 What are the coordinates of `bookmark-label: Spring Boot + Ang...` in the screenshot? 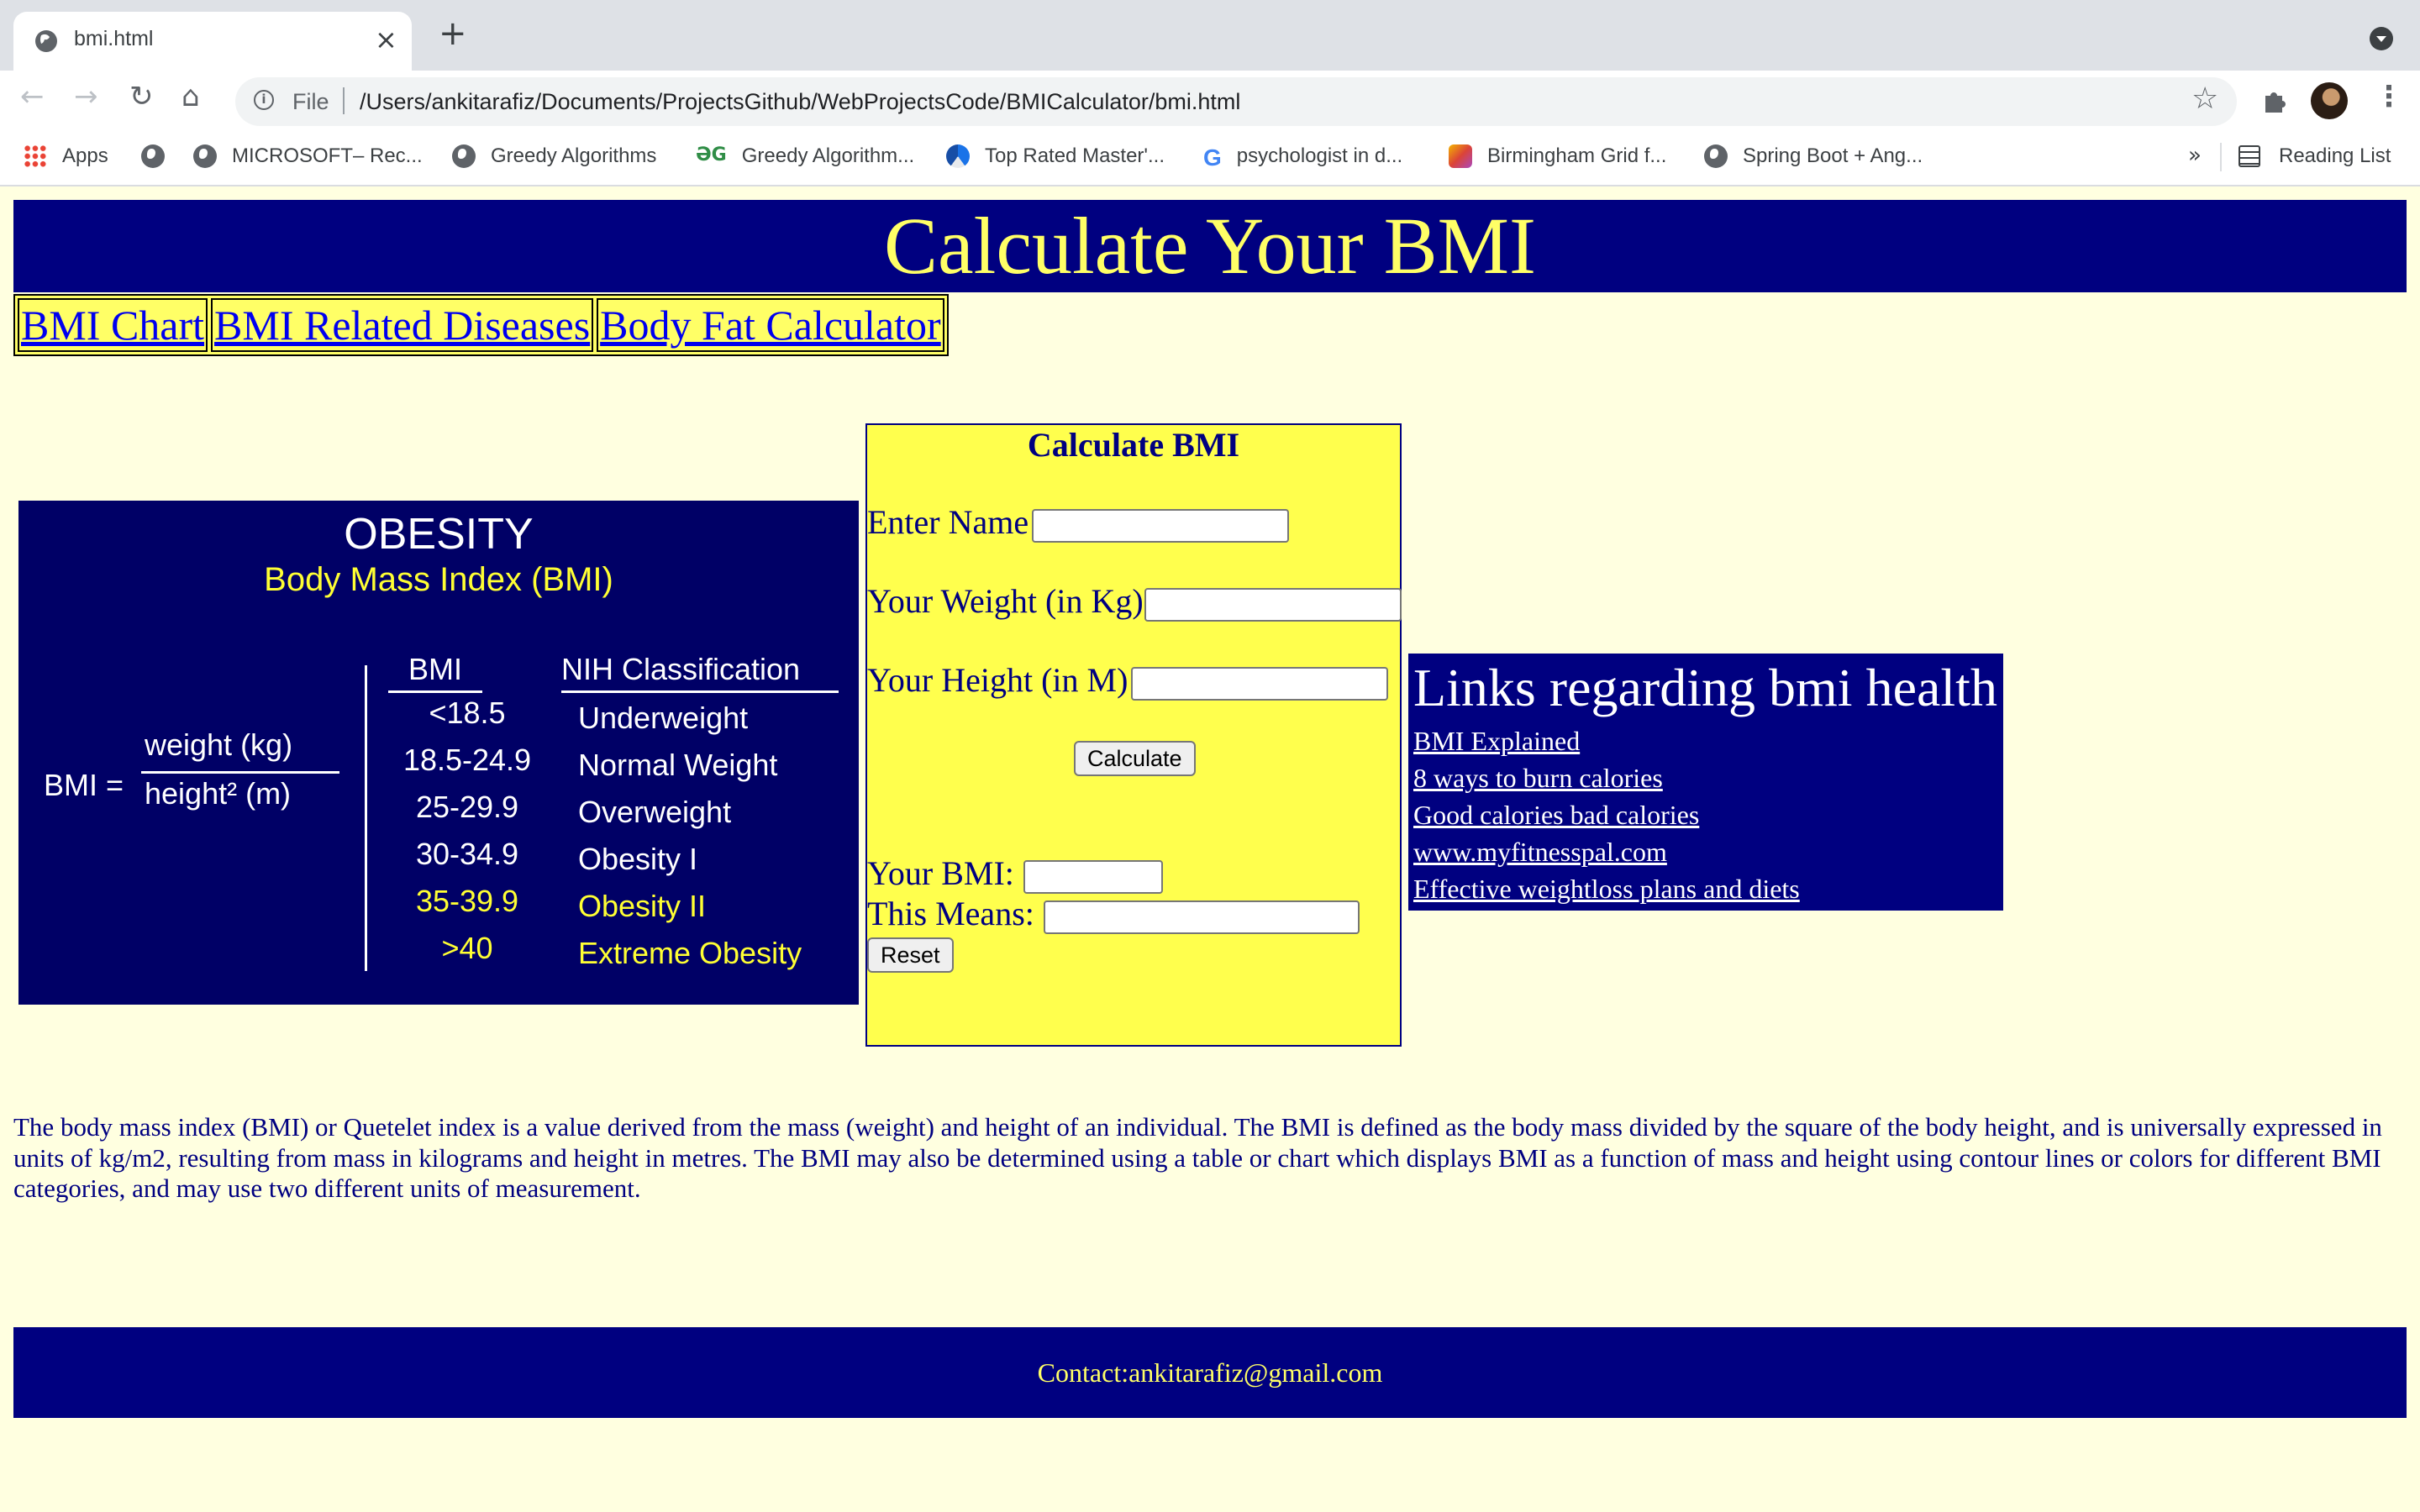 It's located at (1833, 155).